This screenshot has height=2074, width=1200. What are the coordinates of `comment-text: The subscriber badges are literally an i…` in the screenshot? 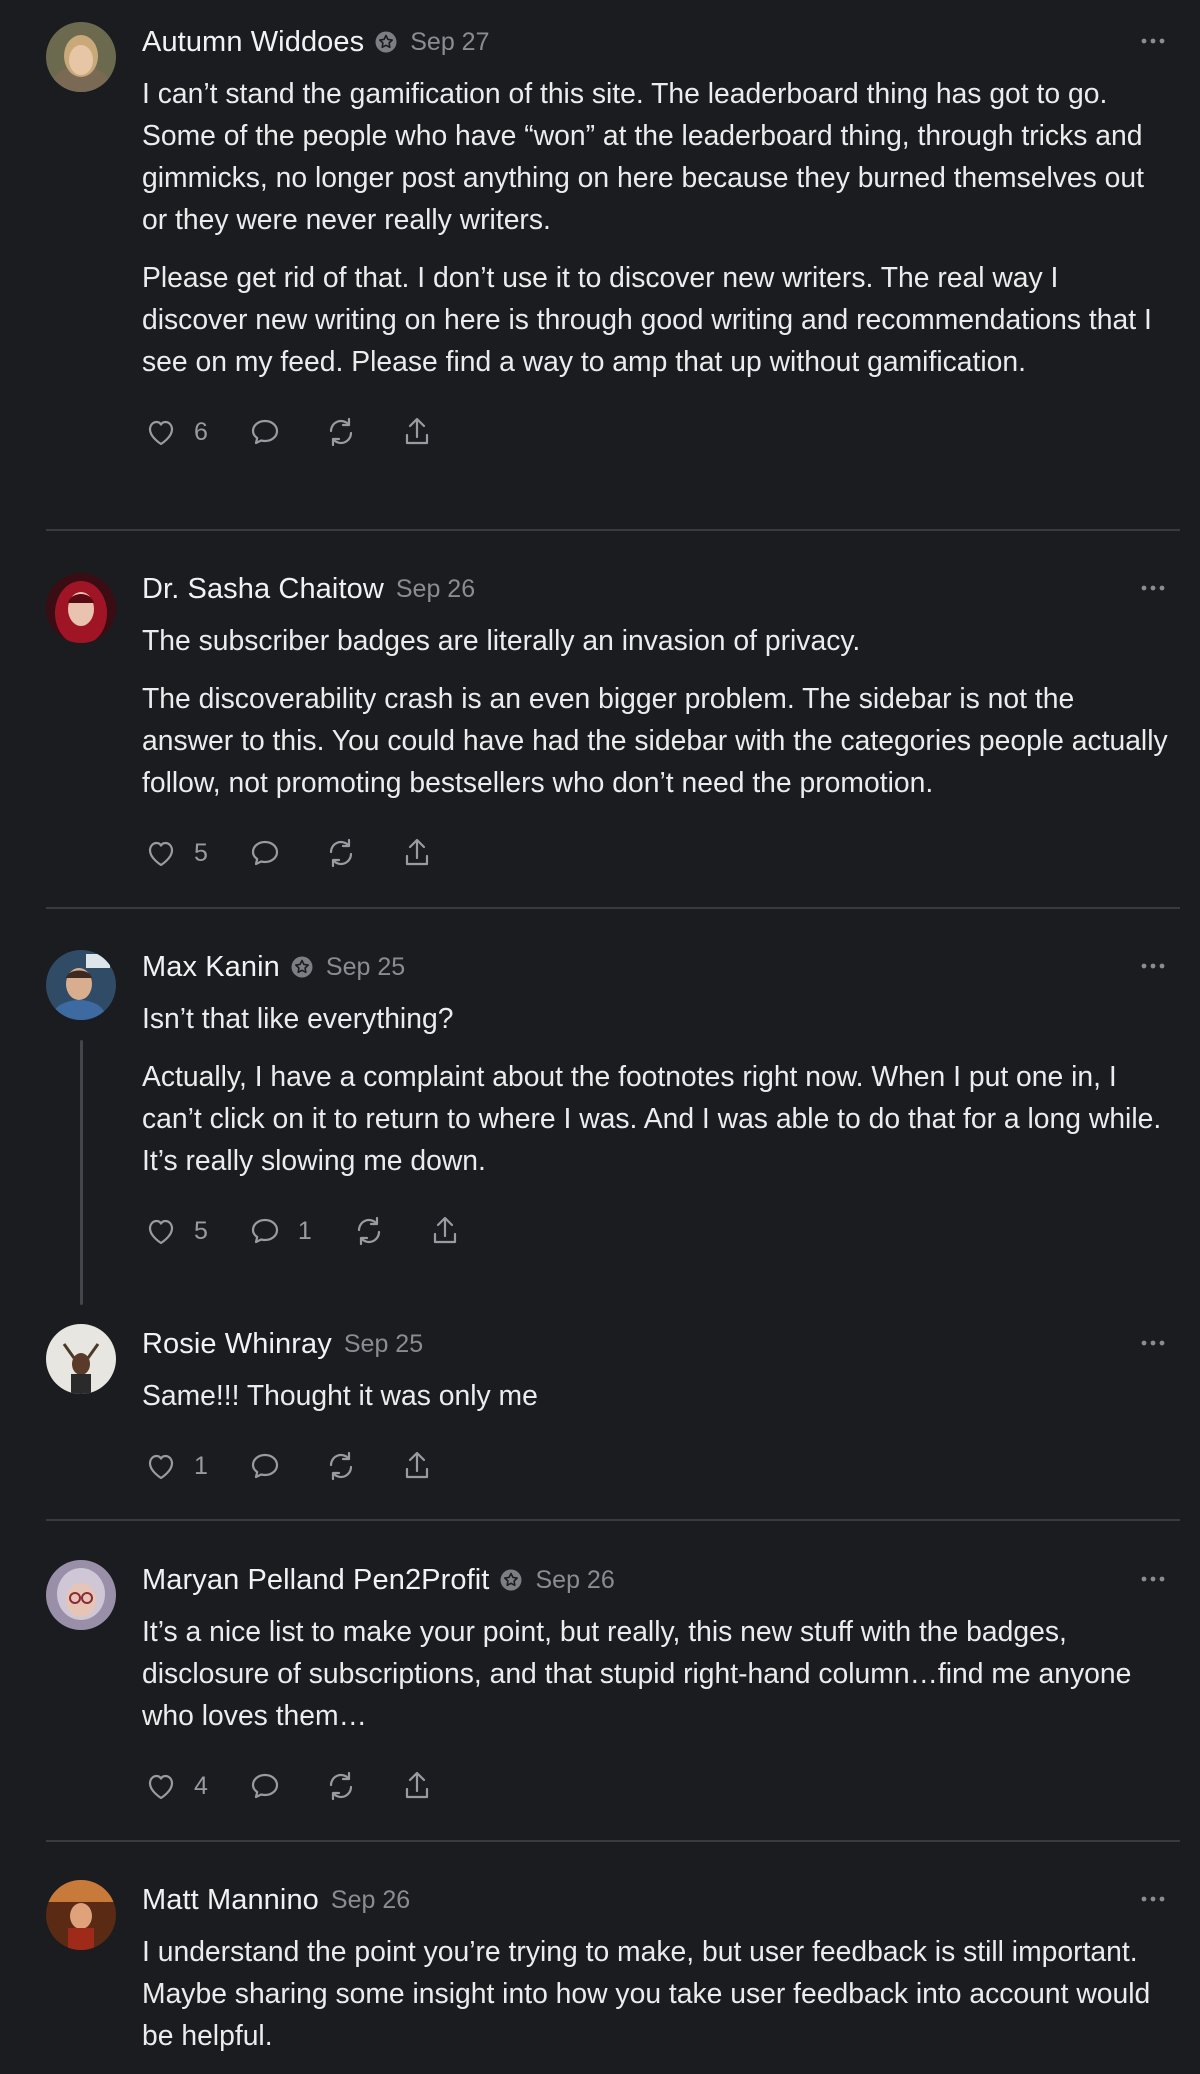 It's located at (501, 640).